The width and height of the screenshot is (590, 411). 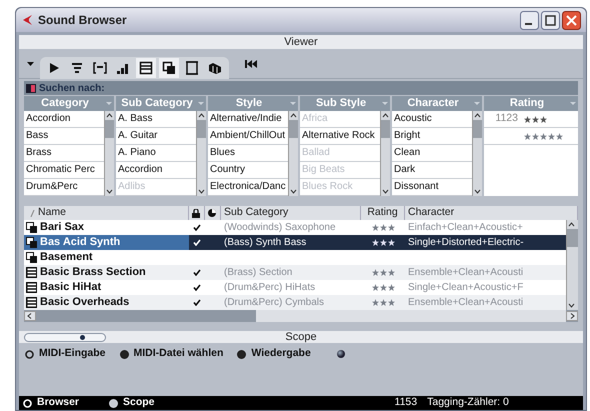 What do you see at coordinates (301, 337) in the screenshot?
I see `section-title: Scope` at bounding box center [301, 337].